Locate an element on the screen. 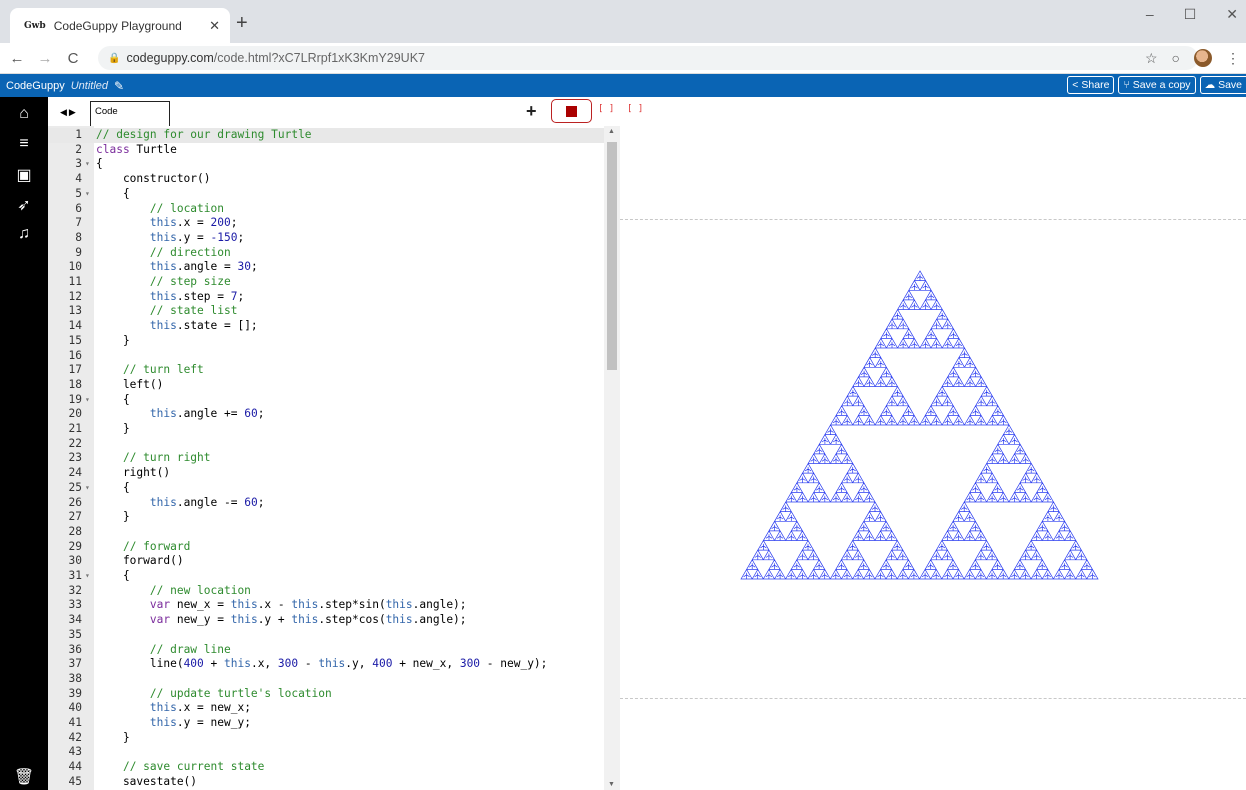 This screenshot has width=1246, height=790. code-text: } is located at coordinates (113, 517).